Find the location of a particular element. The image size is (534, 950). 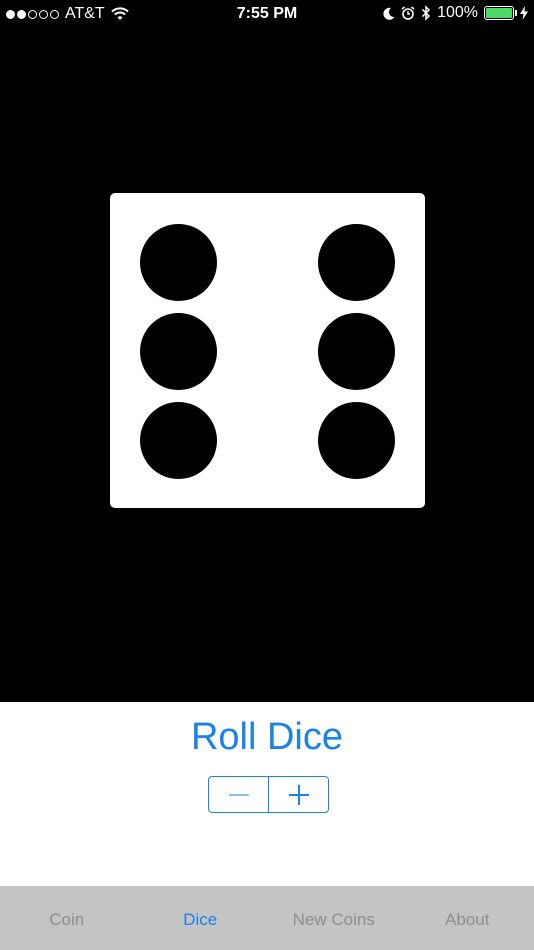

dice-count-stepper is located at coordinates (268, 794).